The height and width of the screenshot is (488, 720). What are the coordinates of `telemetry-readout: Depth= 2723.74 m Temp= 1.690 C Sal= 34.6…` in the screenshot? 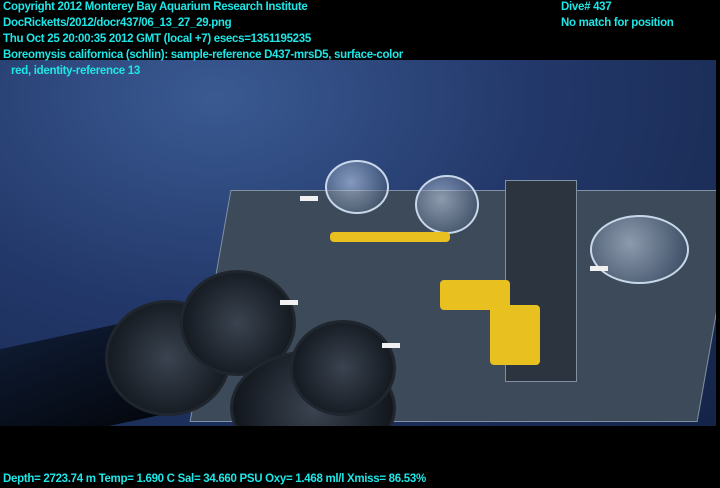 It's located at (214, 479).